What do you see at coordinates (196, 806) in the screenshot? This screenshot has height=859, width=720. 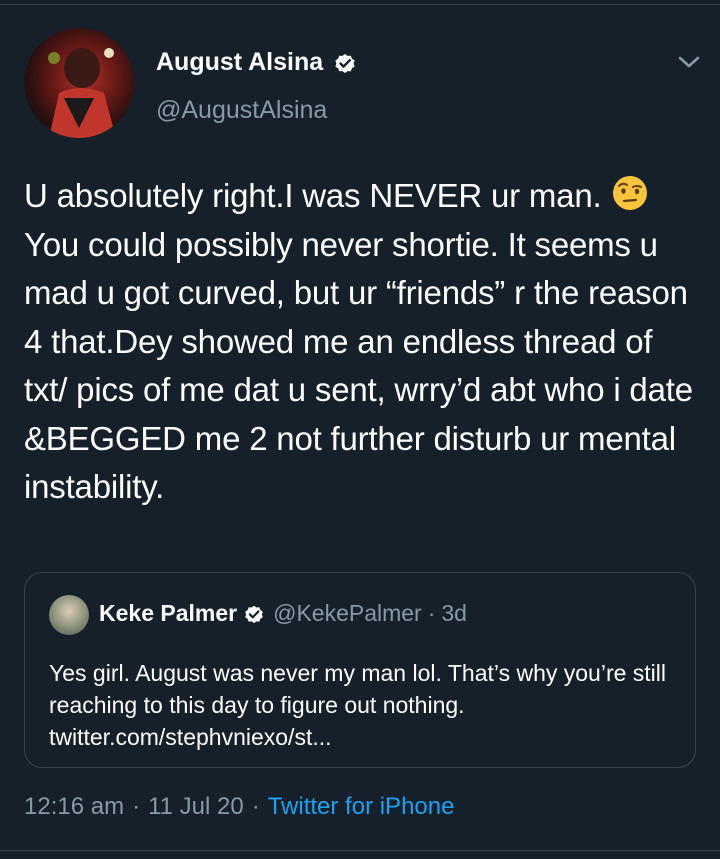 I see `tweet-date: 11 Jul 20` at bounding box center [196, 806].